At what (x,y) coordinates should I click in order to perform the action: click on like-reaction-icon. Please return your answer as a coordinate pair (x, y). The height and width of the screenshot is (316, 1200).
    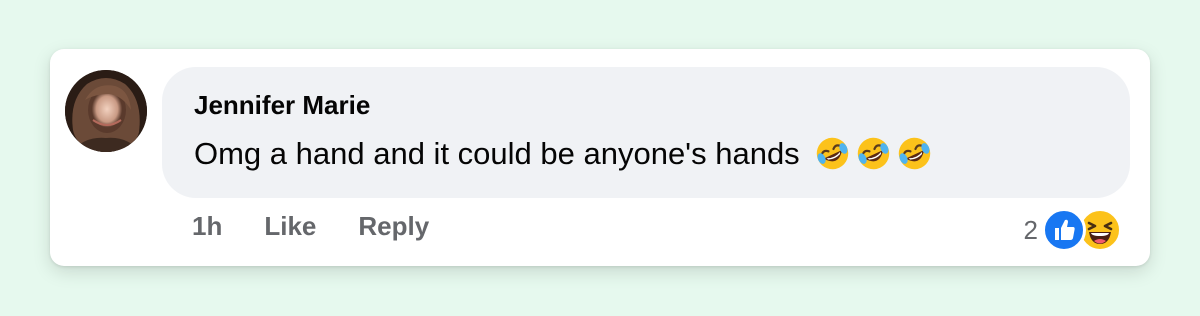
    Looking at the image, I should click on (1064, 230).